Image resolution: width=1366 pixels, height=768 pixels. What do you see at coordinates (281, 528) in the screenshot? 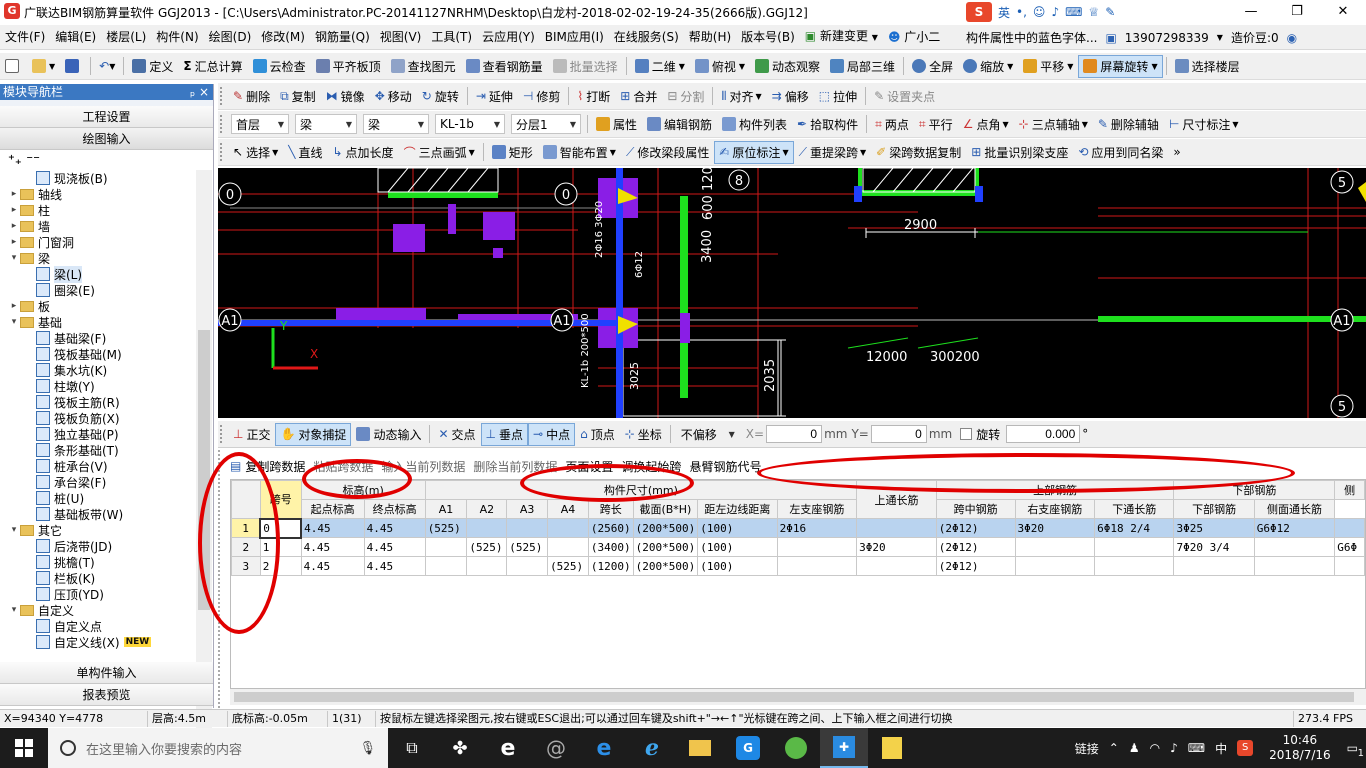
I see `span-number-cell: 0` at bounding box center [281, 528].